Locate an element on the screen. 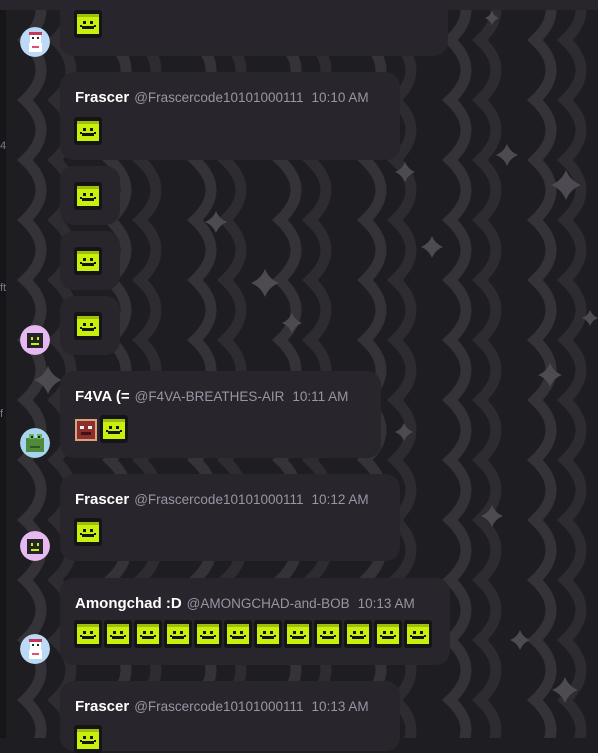 The image size is (598, 753). message-header: Frascer @Frascercode10101000111 10:13 AM is located at coordinates (222, 707).